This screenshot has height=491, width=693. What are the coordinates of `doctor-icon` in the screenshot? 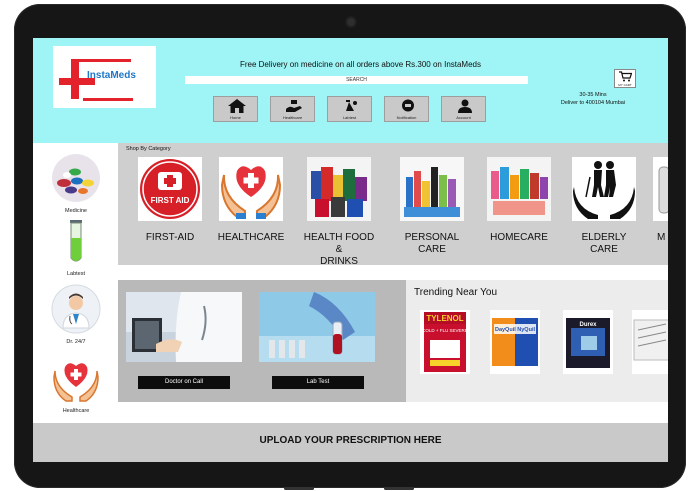 It's located at (76, 309).